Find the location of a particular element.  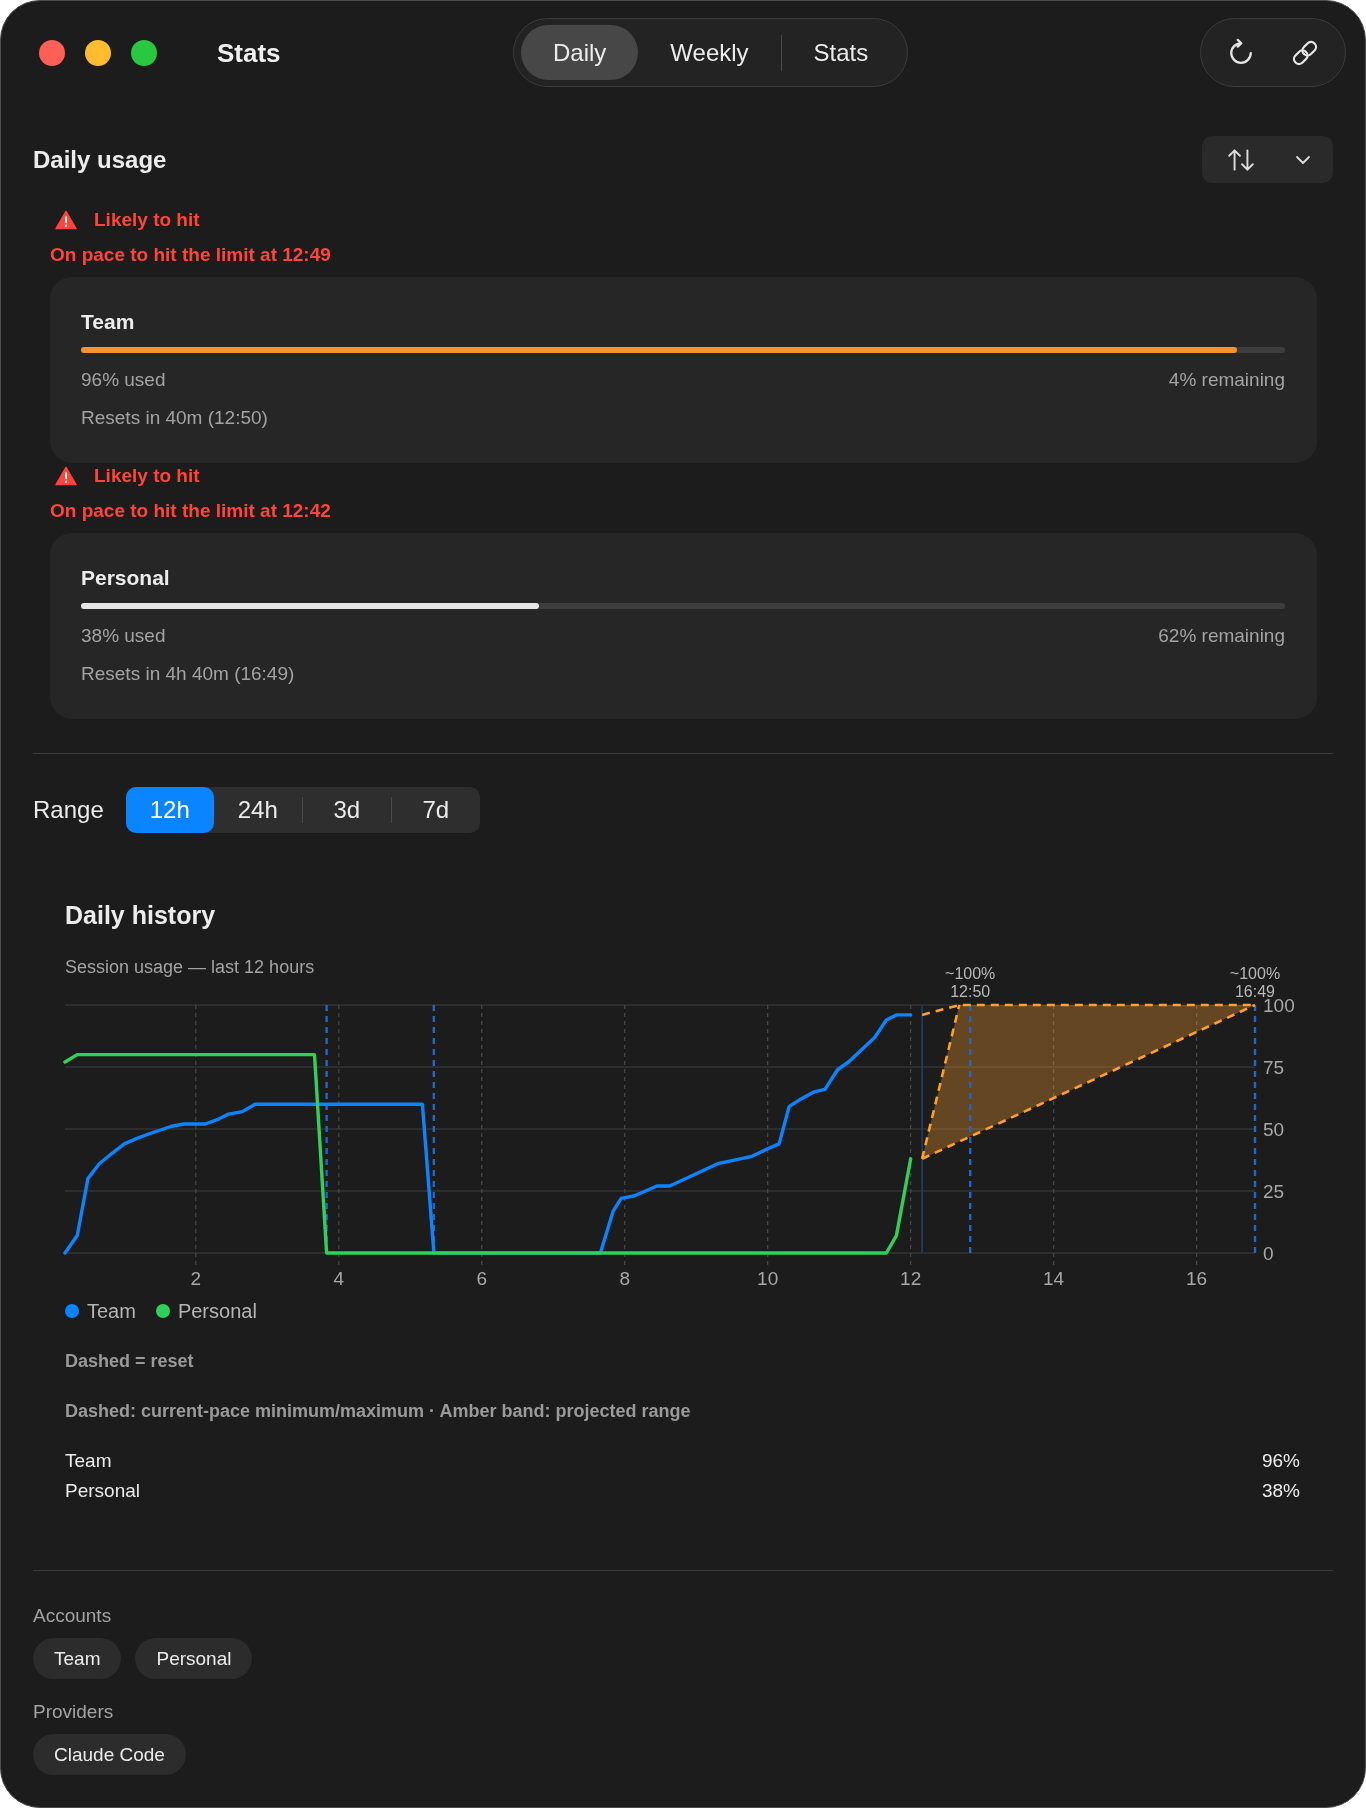

legend-label: Team is located at coordinates (111, 1311).